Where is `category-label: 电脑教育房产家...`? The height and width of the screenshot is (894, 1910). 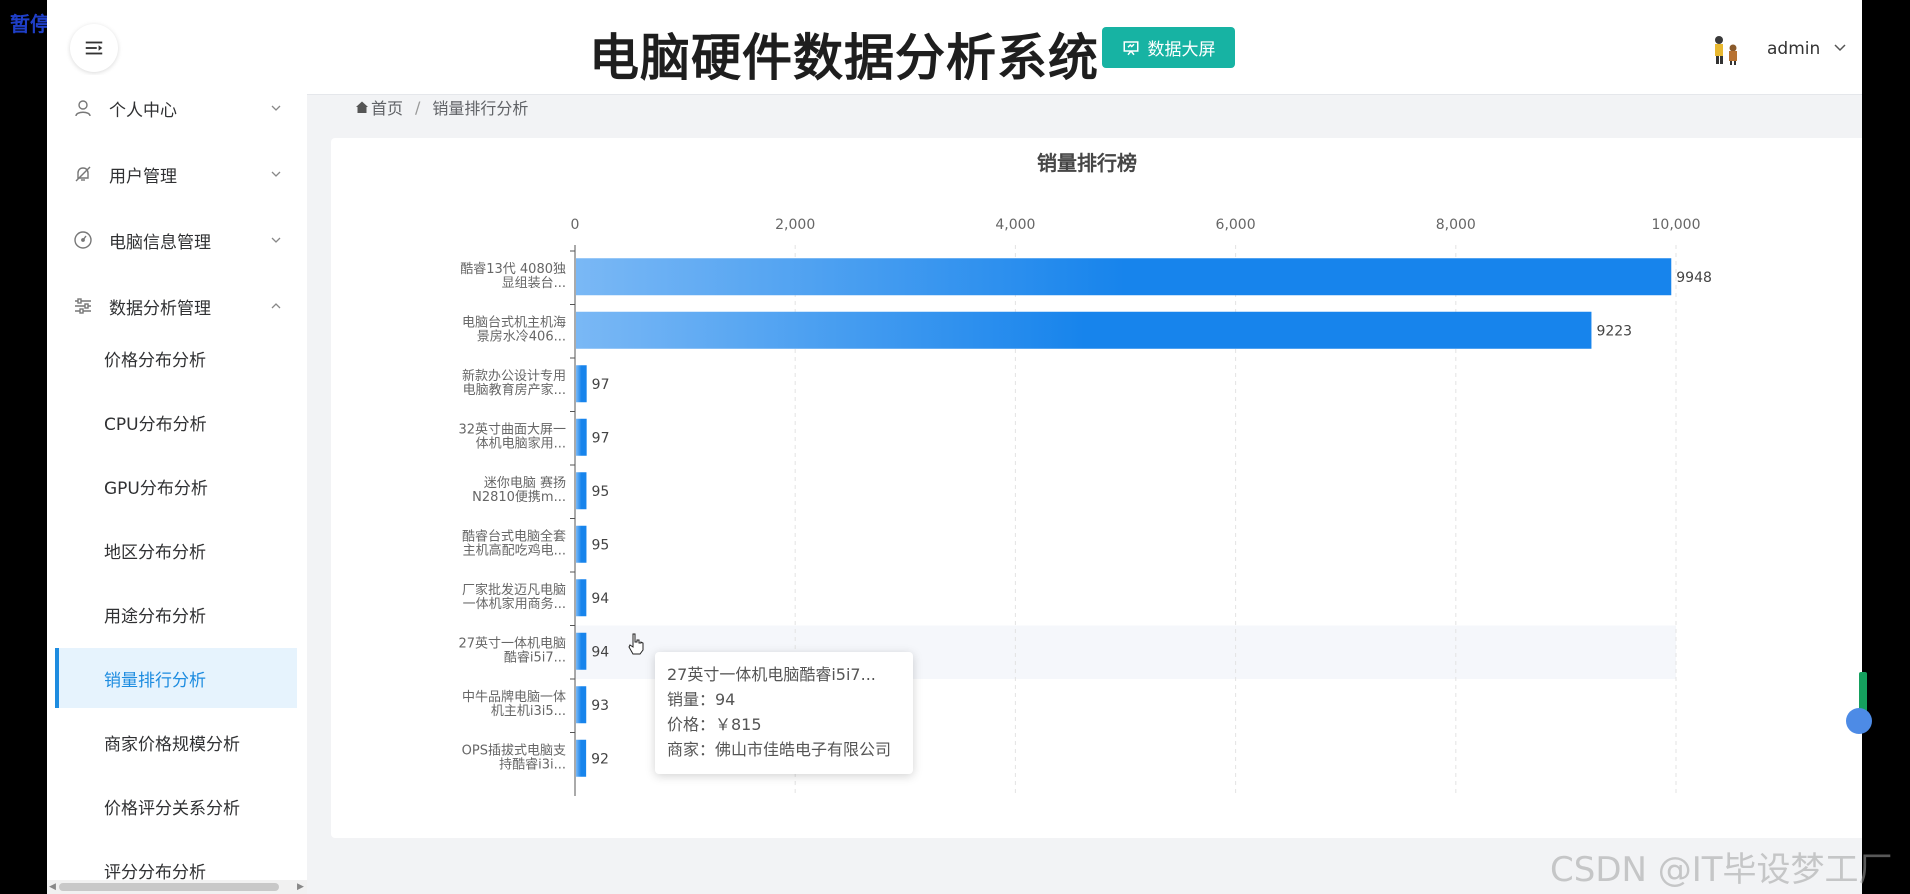
category-label: 电脑教育房产家... is located at coordinates (514, 390).